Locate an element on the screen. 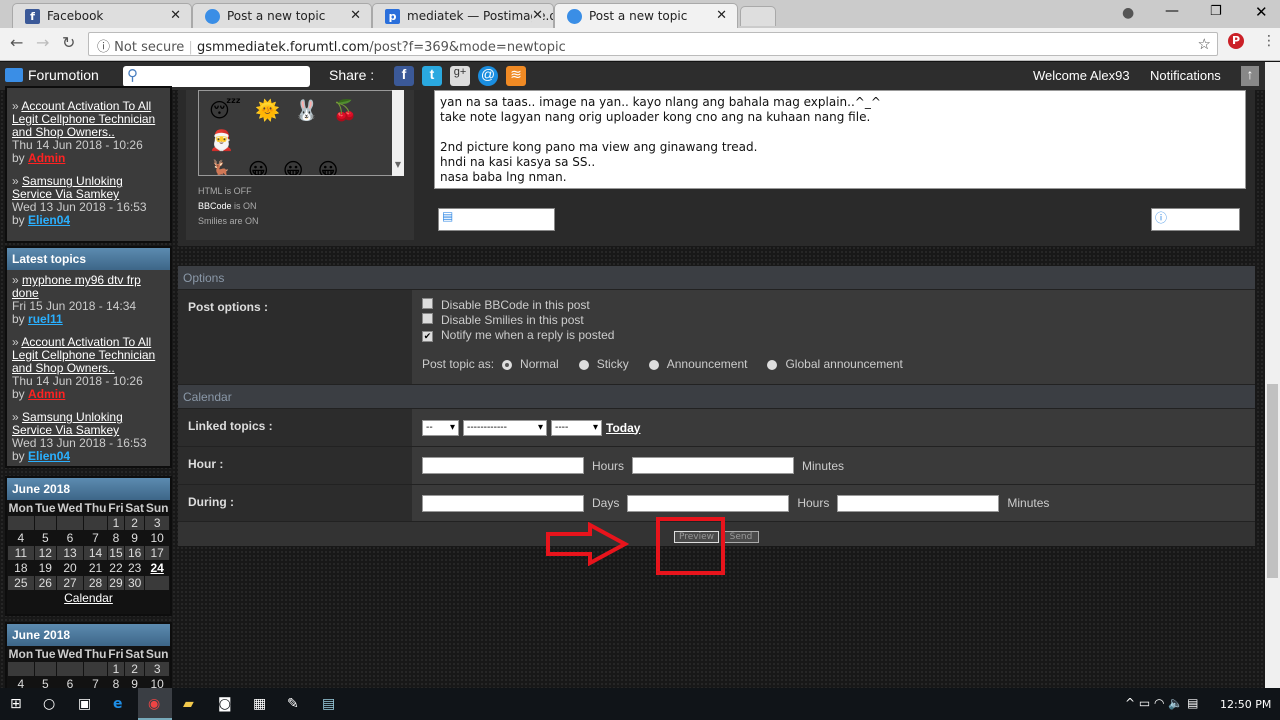  day-select: -- ▾ is located at coordinates (440, 427).